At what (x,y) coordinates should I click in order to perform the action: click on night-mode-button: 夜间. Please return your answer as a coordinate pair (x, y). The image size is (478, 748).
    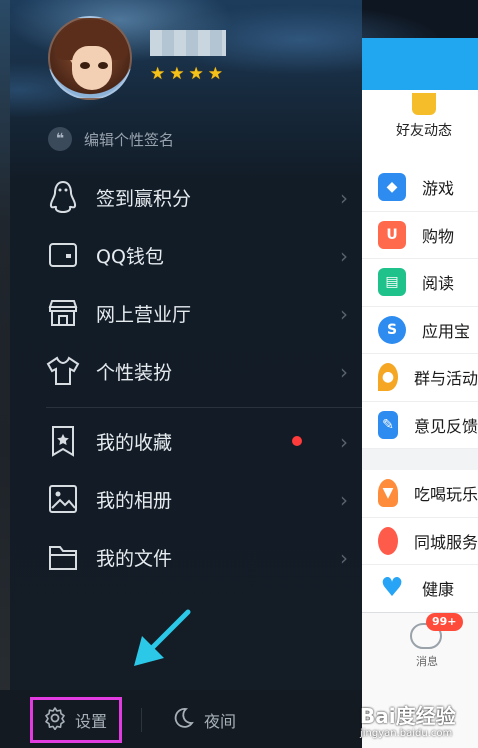
    Looking at the image, I should click on (204, 720).